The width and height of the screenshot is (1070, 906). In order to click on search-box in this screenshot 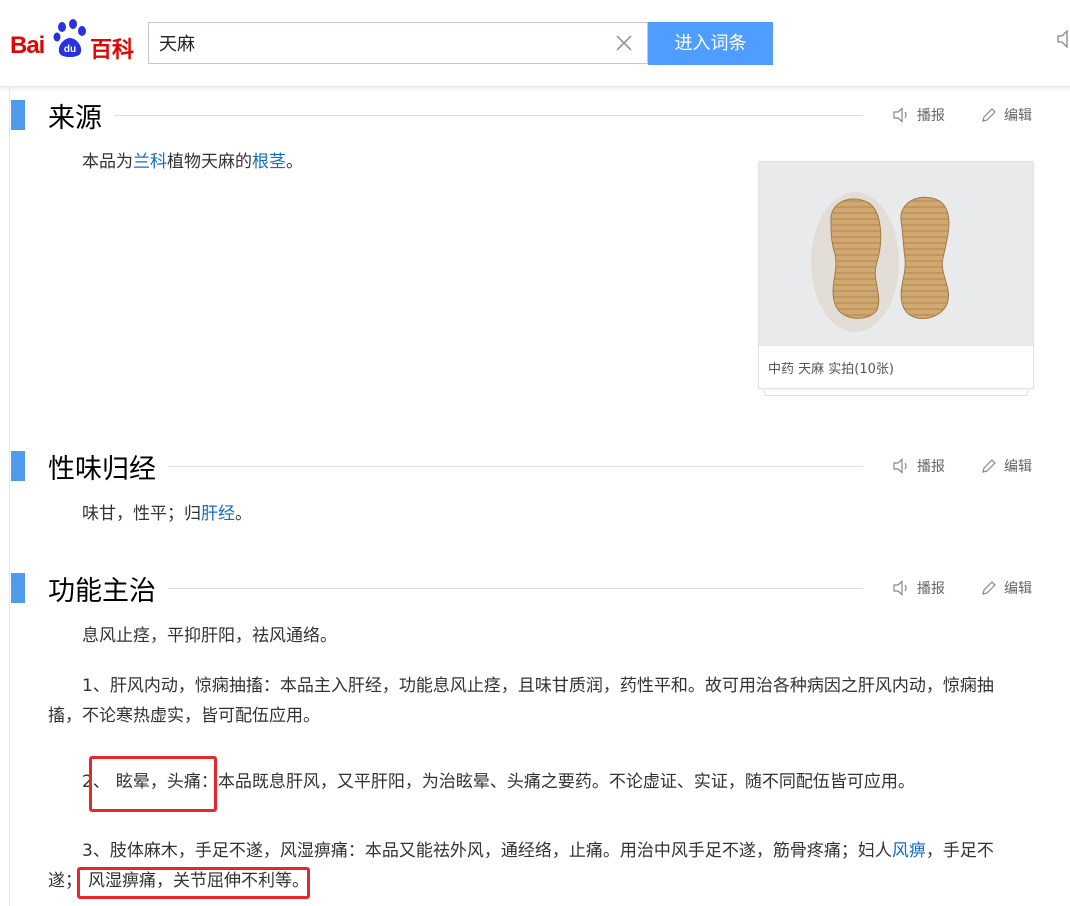, I will do `click(398, 43)`.